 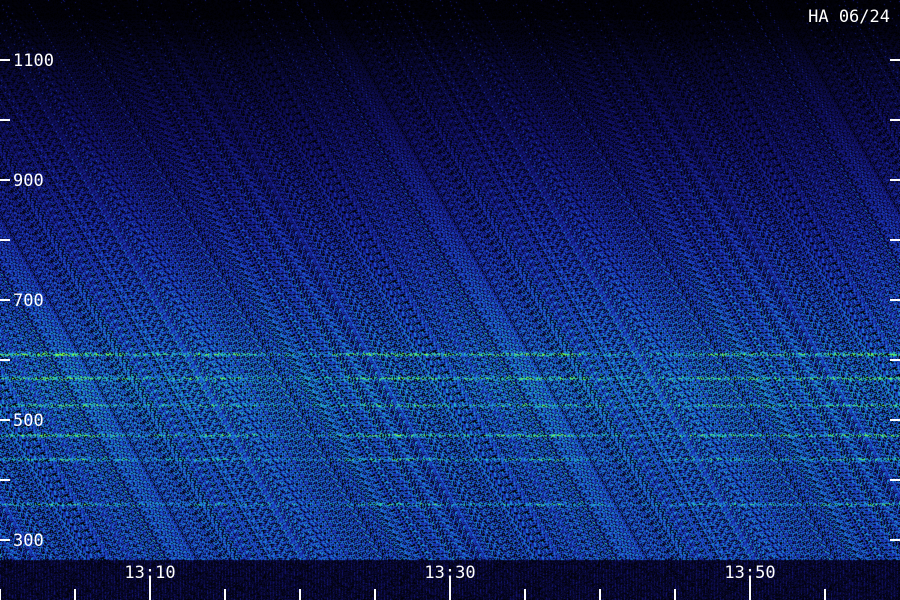 What do you see at coordinates (28, 181) in the screenshot?
I see `y-tick-label-1: 900` at bounding box center [28, 181].